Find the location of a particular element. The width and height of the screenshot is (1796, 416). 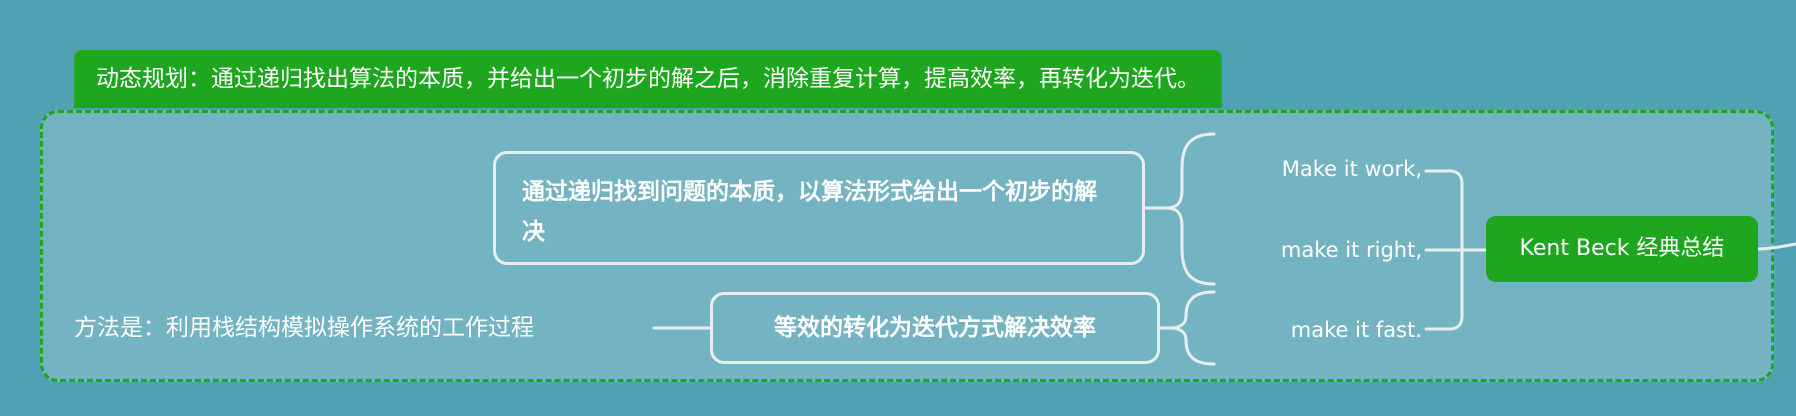

topic-iteration-efficiency: 等效的转化为迭代方式解决效率 is located at coordinates (935, 328).